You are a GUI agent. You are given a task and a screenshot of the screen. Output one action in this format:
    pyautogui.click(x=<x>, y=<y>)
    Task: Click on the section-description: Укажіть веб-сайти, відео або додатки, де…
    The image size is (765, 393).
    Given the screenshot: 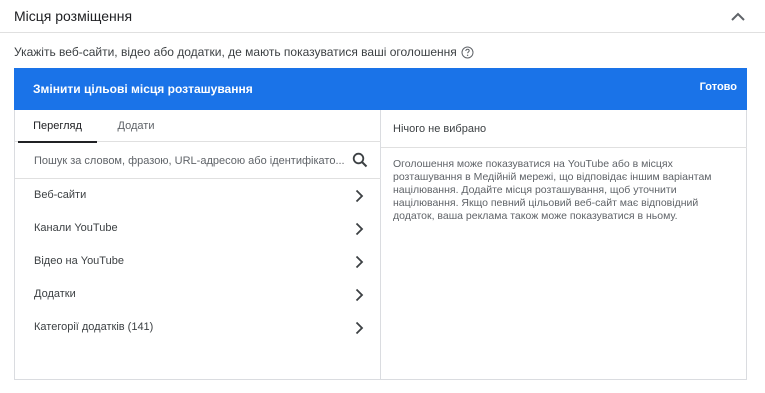 What is the action you would take?
    pyautogui.click(x=244, y=52)
    